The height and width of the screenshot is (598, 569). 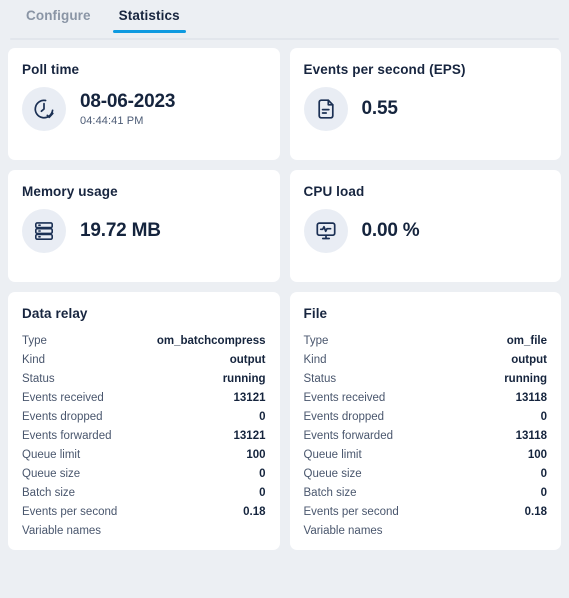 I want to click on metric-text: 0.55, so click(x=380, y=109).